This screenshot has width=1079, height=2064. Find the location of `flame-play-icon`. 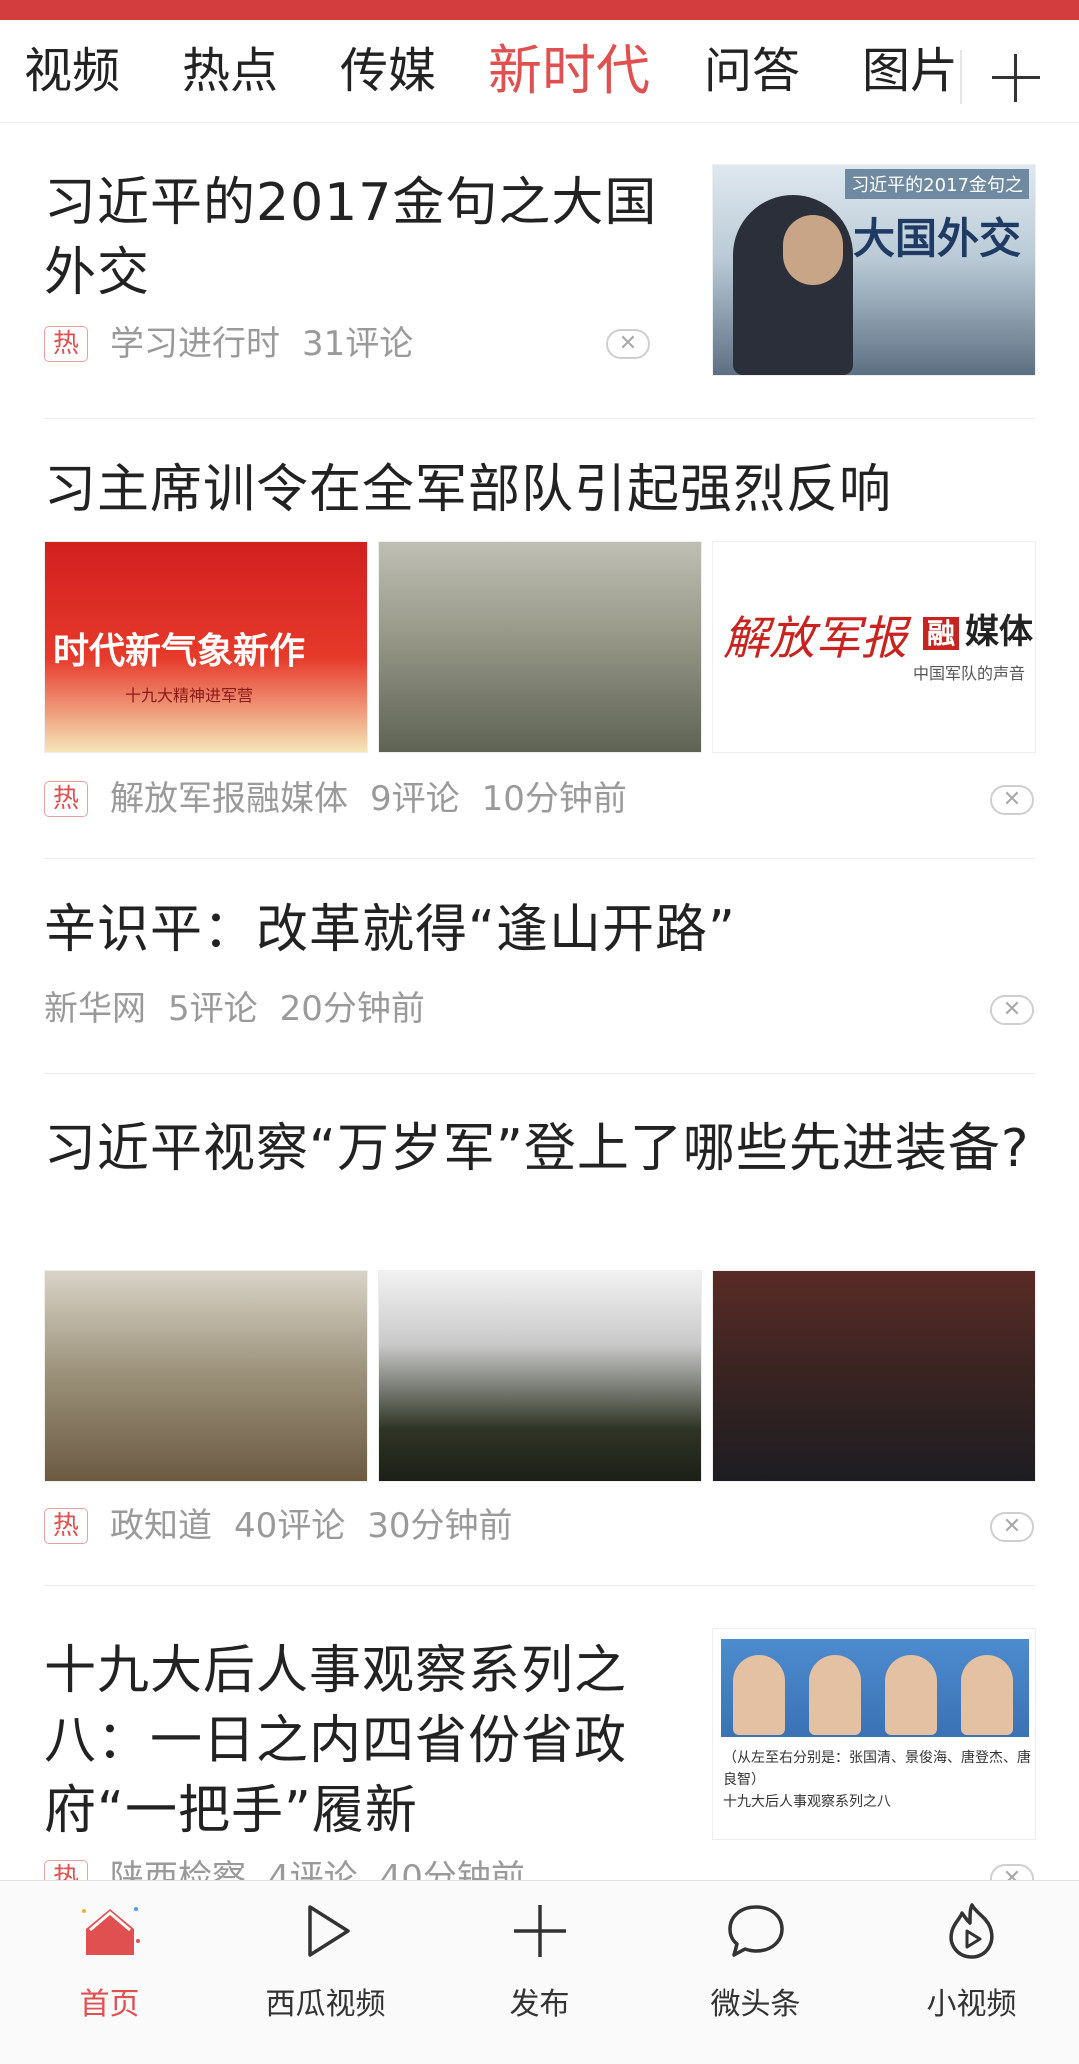

flame-play-icon is located at coordinates (971, 1931).